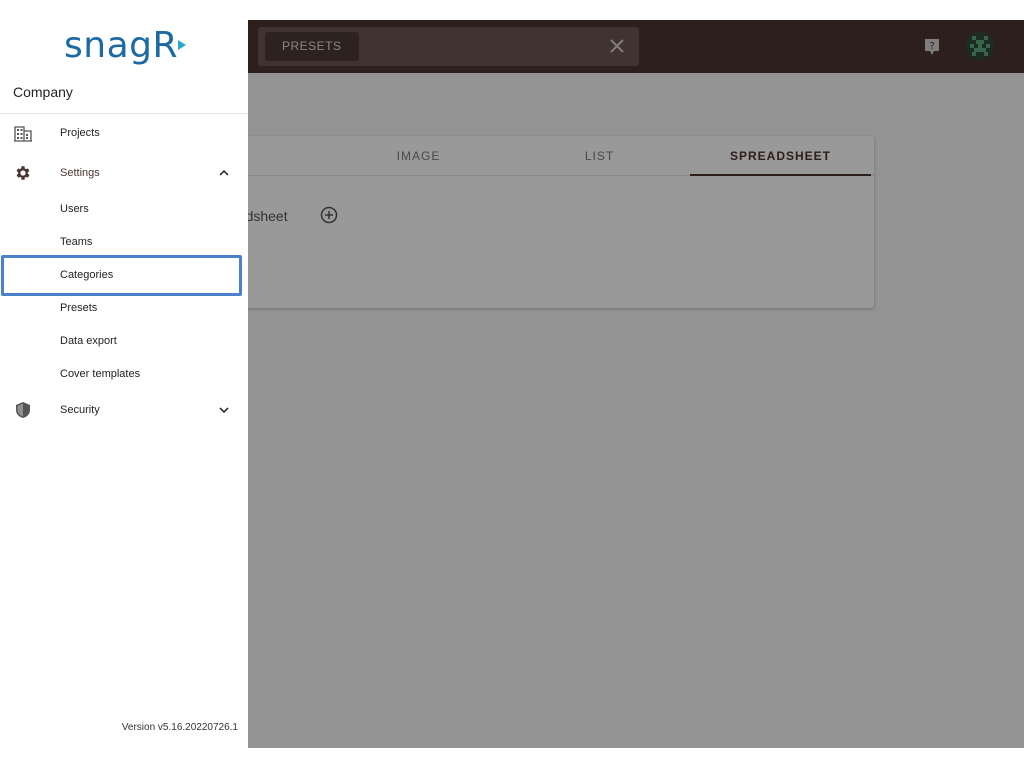 The image size is (1024, 768). Describe the element at coordinates (88, 341) in the screenshot. I see `nav-label-data-export: Data export` at that location.